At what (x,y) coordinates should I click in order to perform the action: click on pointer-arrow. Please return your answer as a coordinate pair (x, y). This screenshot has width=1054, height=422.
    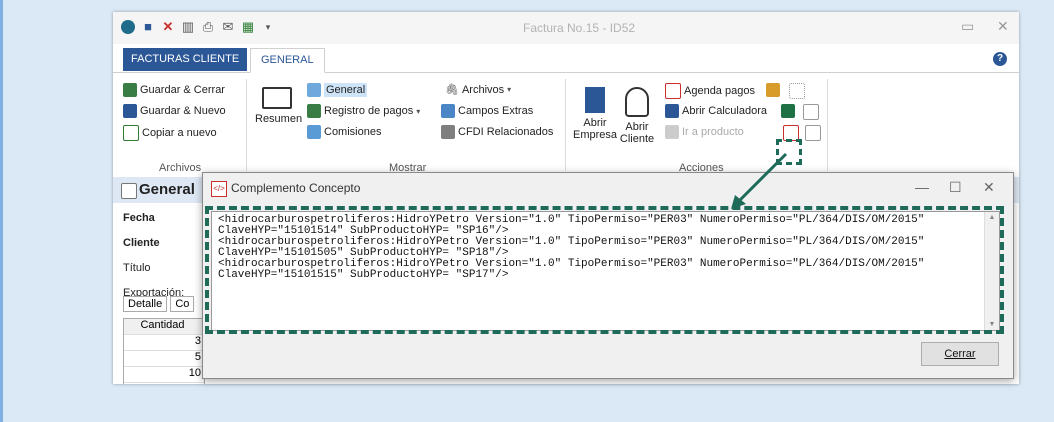
    Looking at the image, I should click on (759, 180).